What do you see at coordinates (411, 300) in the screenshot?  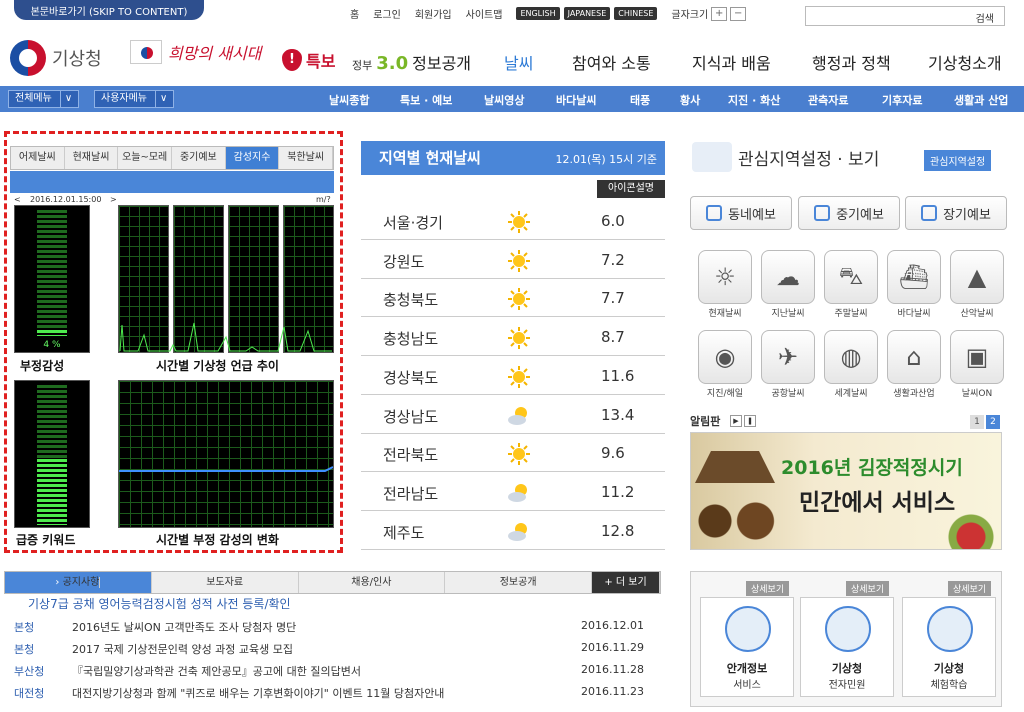 I see `region-name: 충청북도` at bounding box center [411, 300].